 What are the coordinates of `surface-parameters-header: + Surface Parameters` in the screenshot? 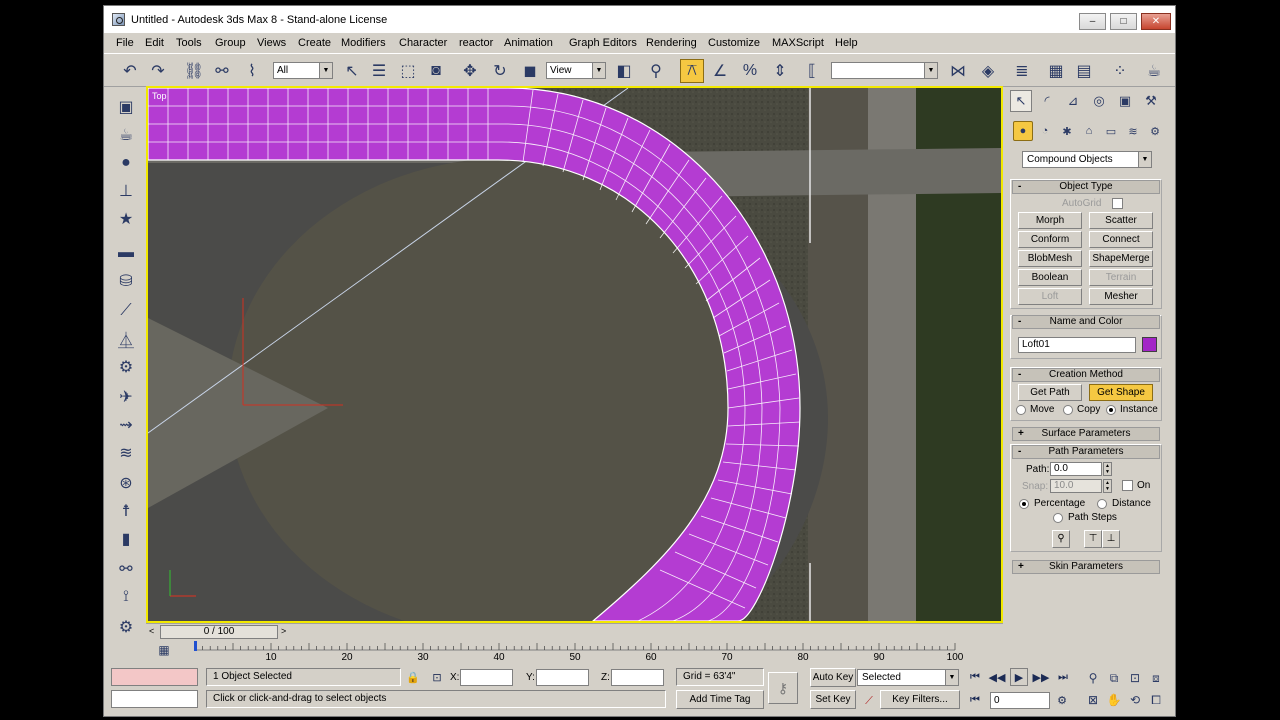 It's located at (1086, 434).